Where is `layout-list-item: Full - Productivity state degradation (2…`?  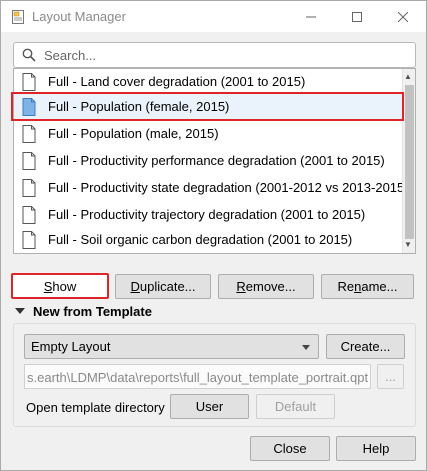 layout-list-item: Full - Productivity state degradation (2… is located at coordinates (211, 188).